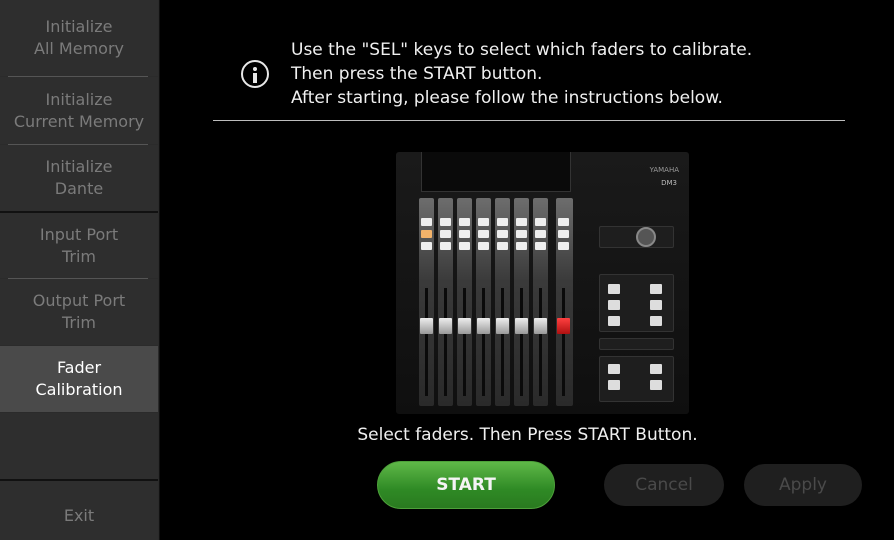 The width and height of the screenshot is (894, 540). What do you see at coordinates (664, 170) in the screenshot?
I see `console-brand: YAMAHA` at bounding box center [664, 170].